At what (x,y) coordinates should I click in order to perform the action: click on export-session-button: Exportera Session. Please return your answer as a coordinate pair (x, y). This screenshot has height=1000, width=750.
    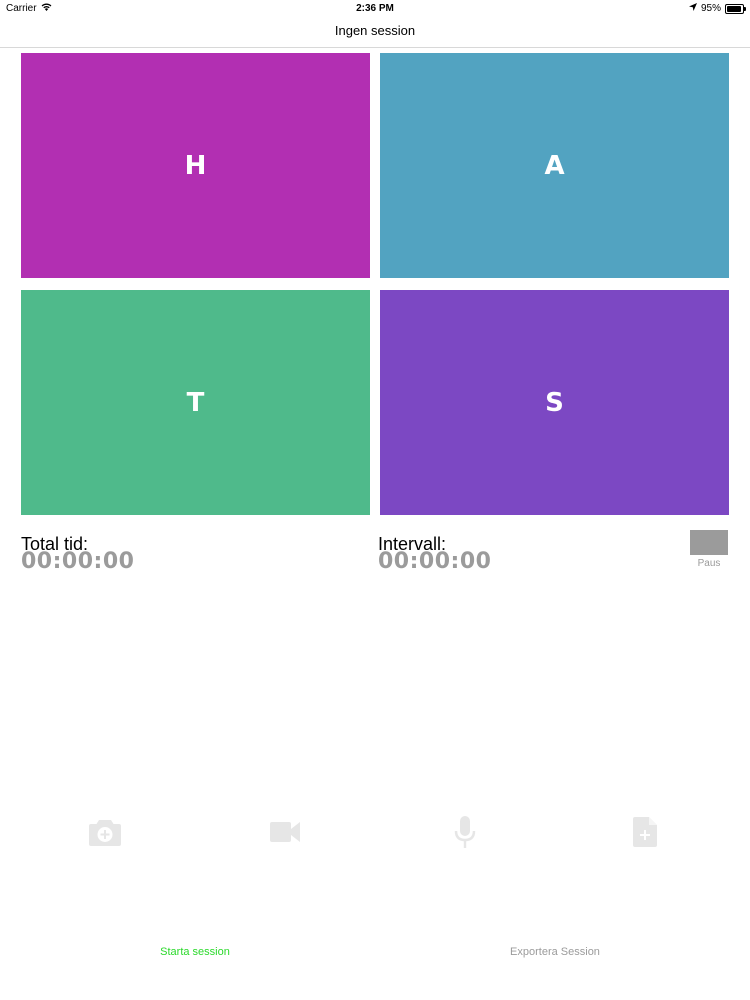
    Looking at the image, I should click on (555, 952).